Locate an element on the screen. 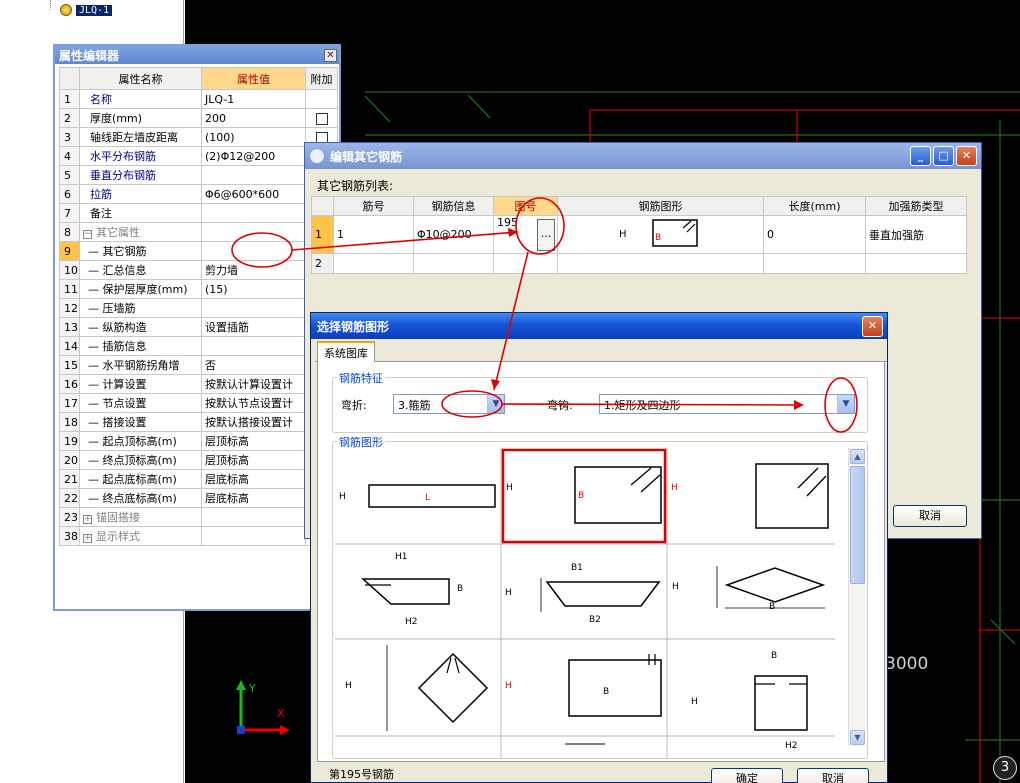 This screenshot has height=783, width=1020. hook-select: 1.矩形及四边形 ▼ is located at coordinates (727, 404).